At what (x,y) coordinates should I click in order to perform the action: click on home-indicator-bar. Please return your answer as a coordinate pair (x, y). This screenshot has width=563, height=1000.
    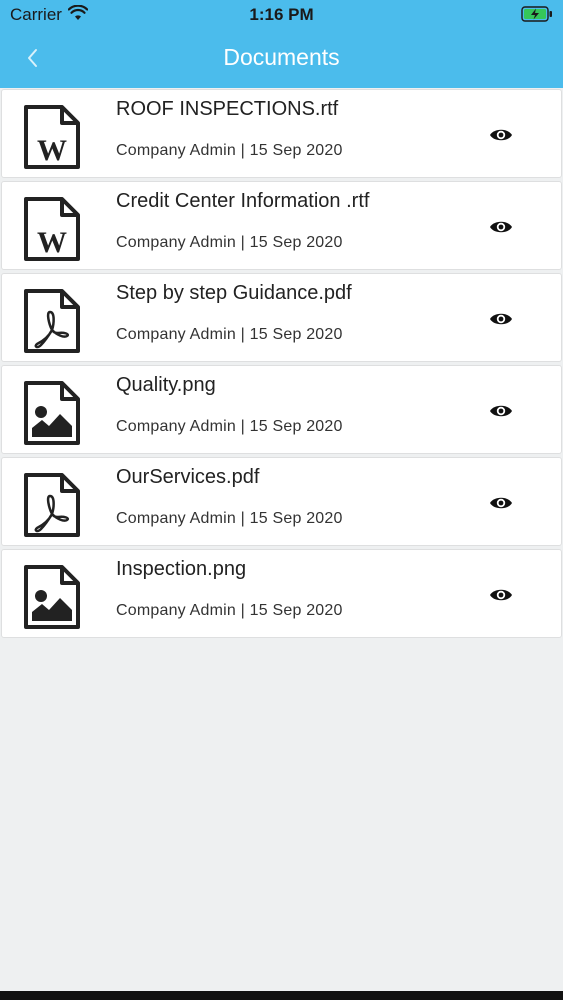
    Looking at the image, I should click on (281, 995).